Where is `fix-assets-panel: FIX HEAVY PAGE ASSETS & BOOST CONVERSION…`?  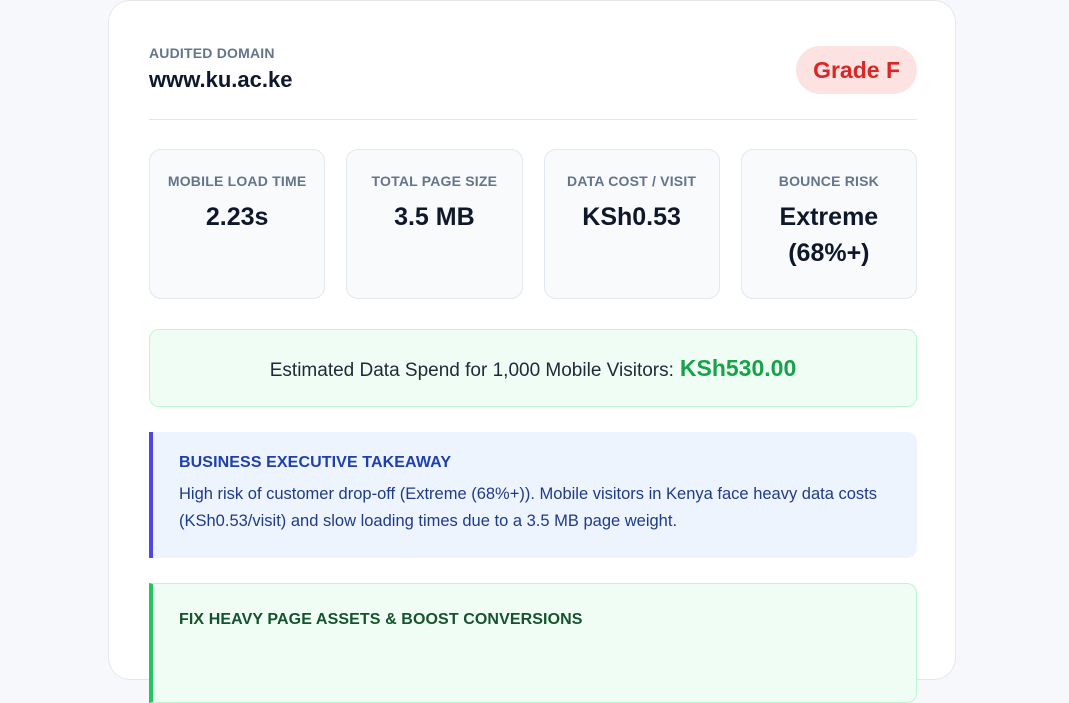 fix-assets-panel: FIX HEAVY PAGE ASSETS & BOOST CONVERSION… is located at coordinates (533, 643).